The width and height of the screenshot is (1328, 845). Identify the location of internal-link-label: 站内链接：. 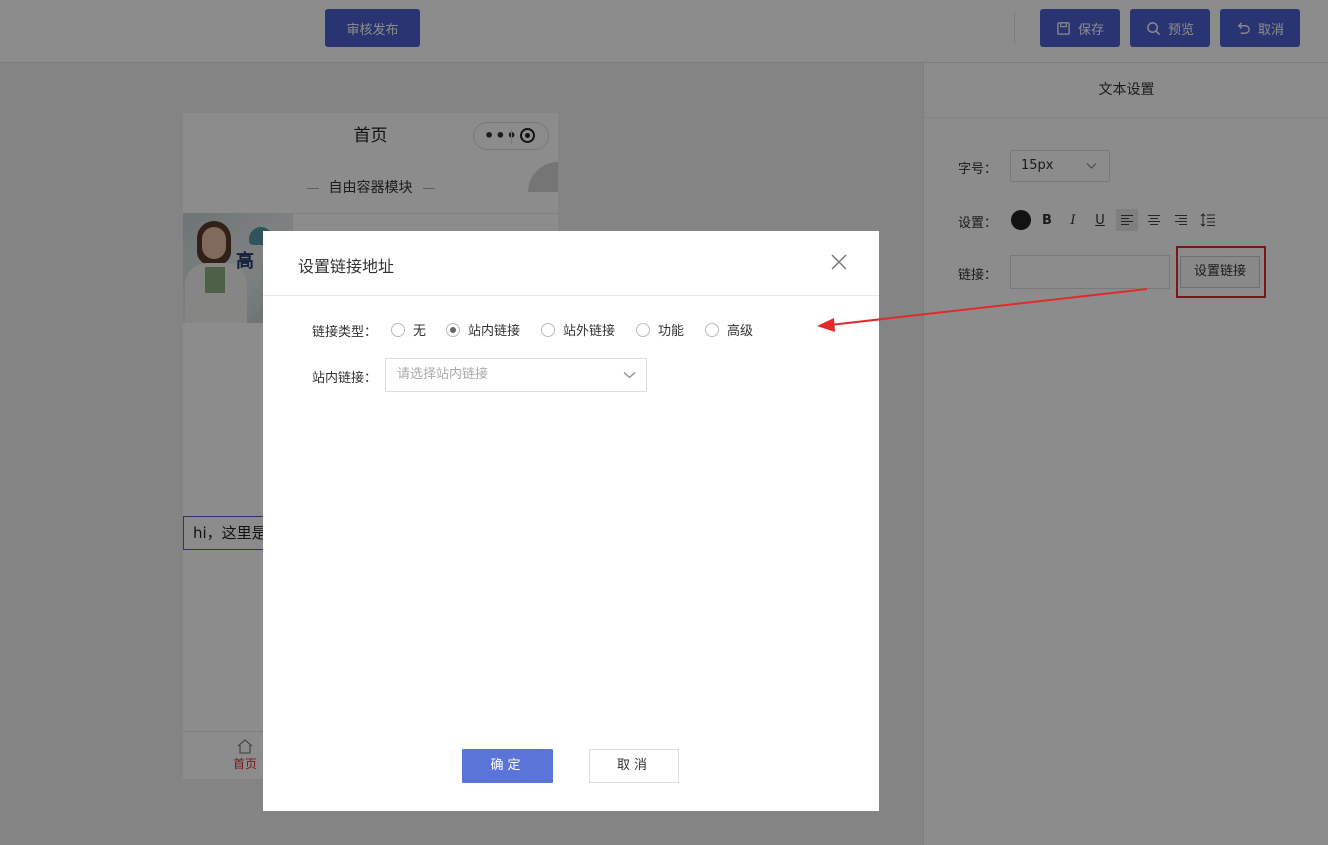
(345, 378).